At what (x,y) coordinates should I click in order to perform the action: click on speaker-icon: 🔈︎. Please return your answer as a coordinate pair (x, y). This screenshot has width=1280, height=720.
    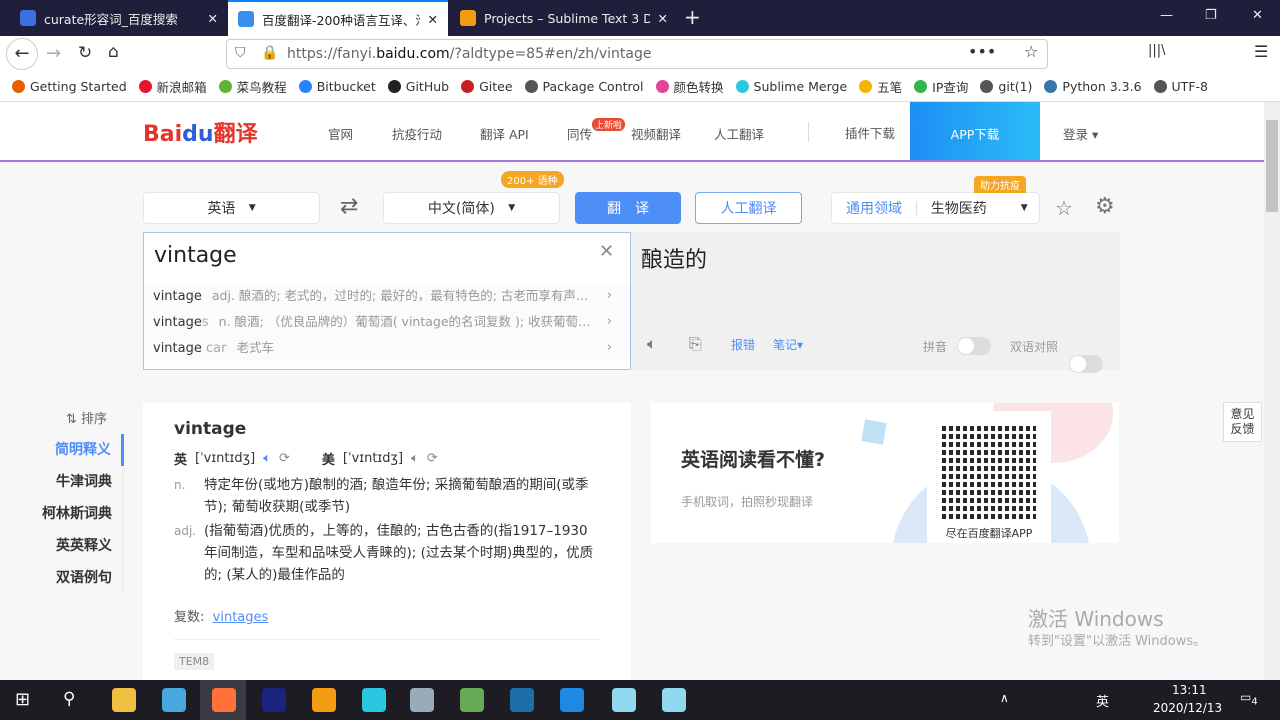
    Looking at the image, I should click on (652, 344).